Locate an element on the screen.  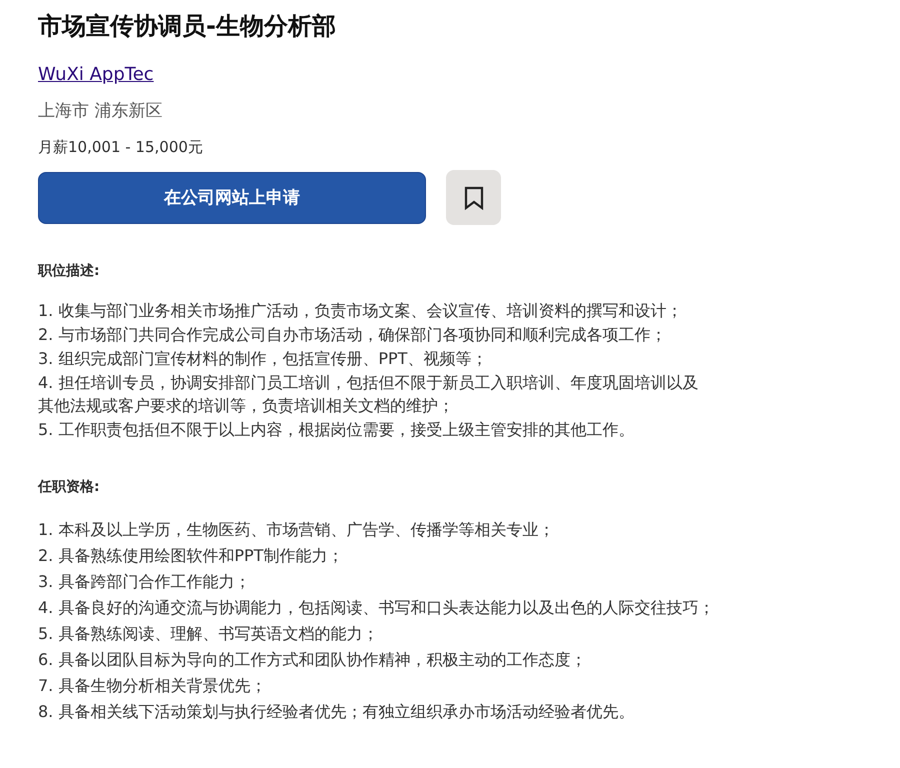
section-heading: 任职资格: is located at coordinates (69, 487).